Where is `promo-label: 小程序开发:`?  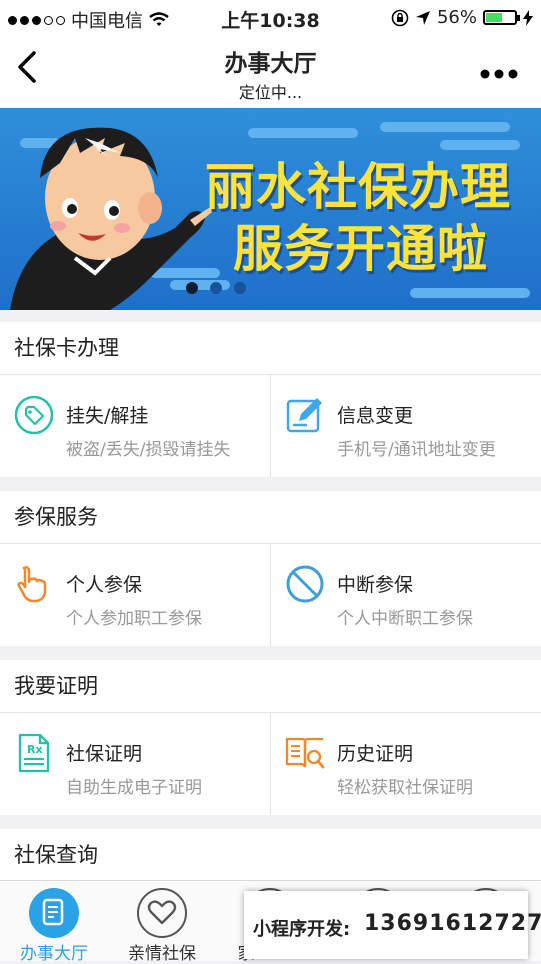
promo-label: 小程序开发: is located at coordinates (302, 929).